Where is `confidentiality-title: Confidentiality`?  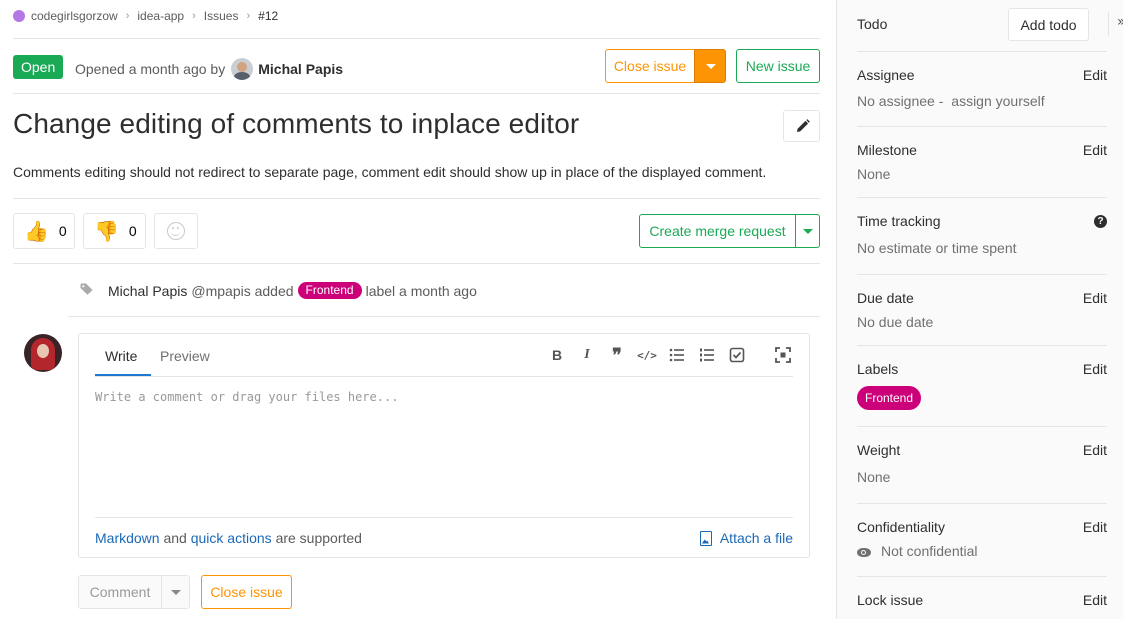 confidentiality-title: Confidentiality is located at coordinates (901, 527).